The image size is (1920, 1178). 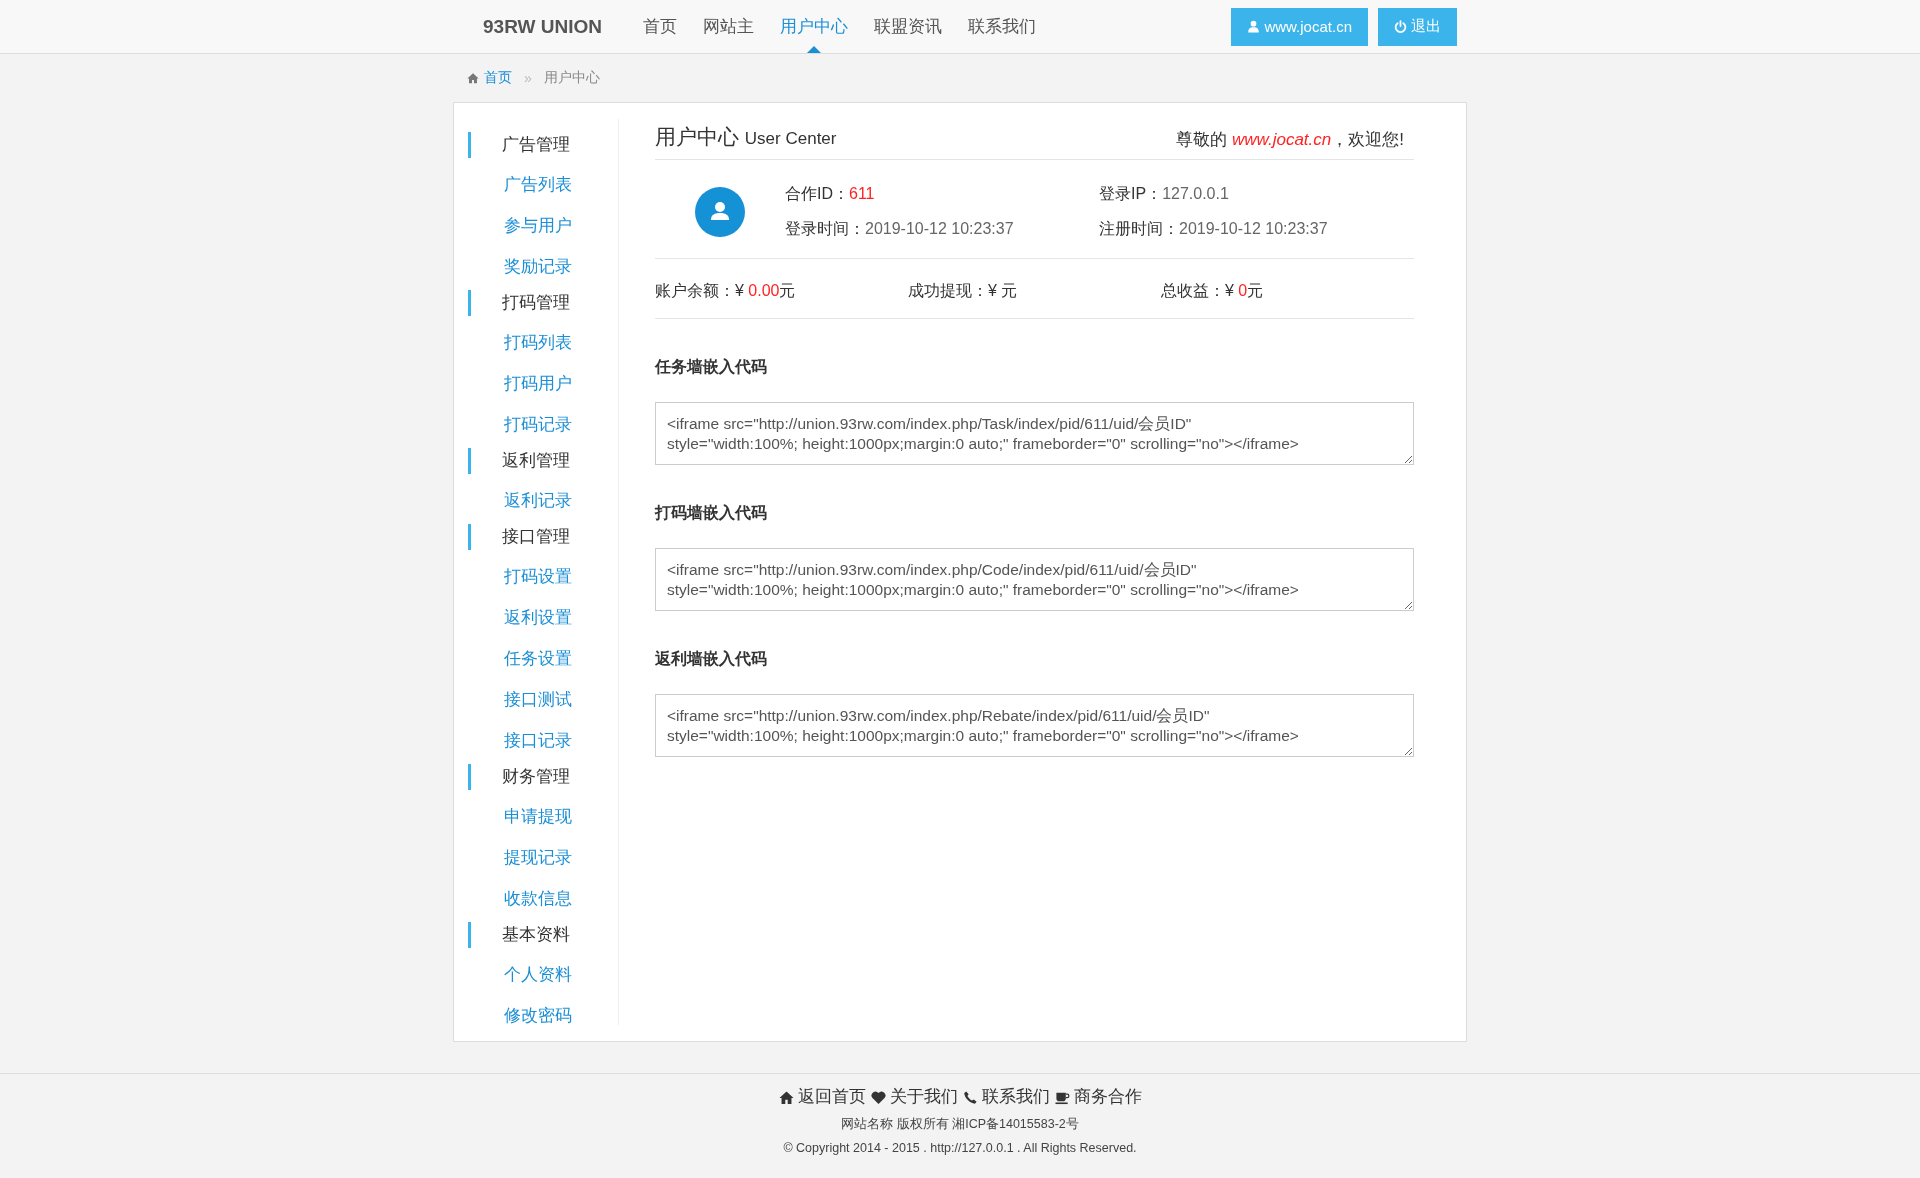 What do you see at coordinates (1034, 291) in the screenshot?
I see `balance-field: 成功提现：¥ 元` at bounding box center [1034, 291].